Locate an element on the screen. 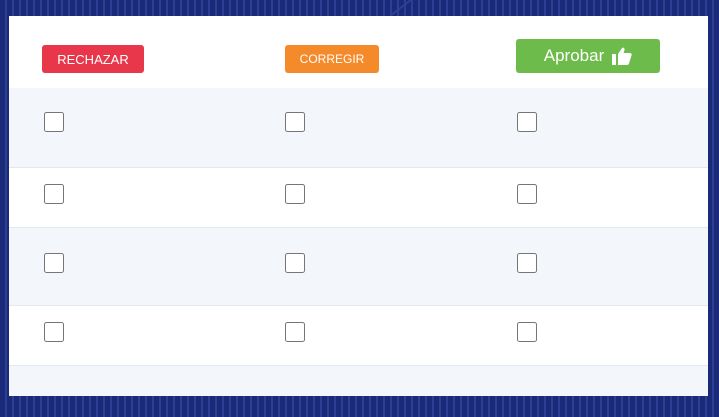 The image size is (719, 417). correct-button: CORREGIR is located at coordinates (332, 59).